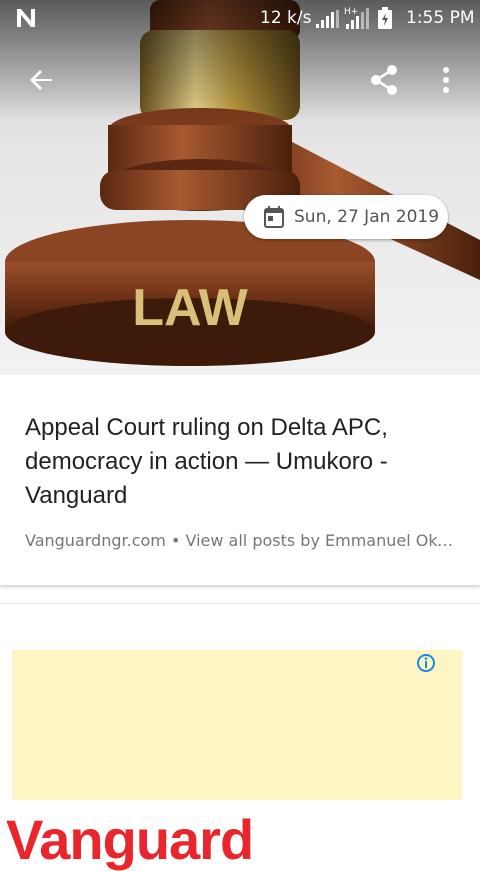  I want to click on date-chip: Sun, 27 Jan 2019, so click(346, 217).